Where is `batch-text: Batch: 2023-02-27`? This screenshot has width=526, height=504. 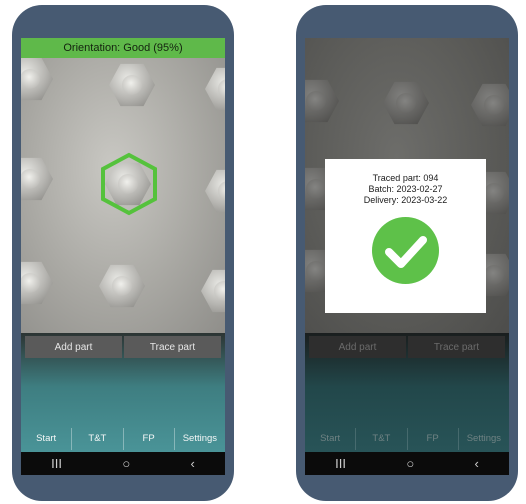 batch-text: Batch: 2023-02-27 is located at coordinates (405, 189).